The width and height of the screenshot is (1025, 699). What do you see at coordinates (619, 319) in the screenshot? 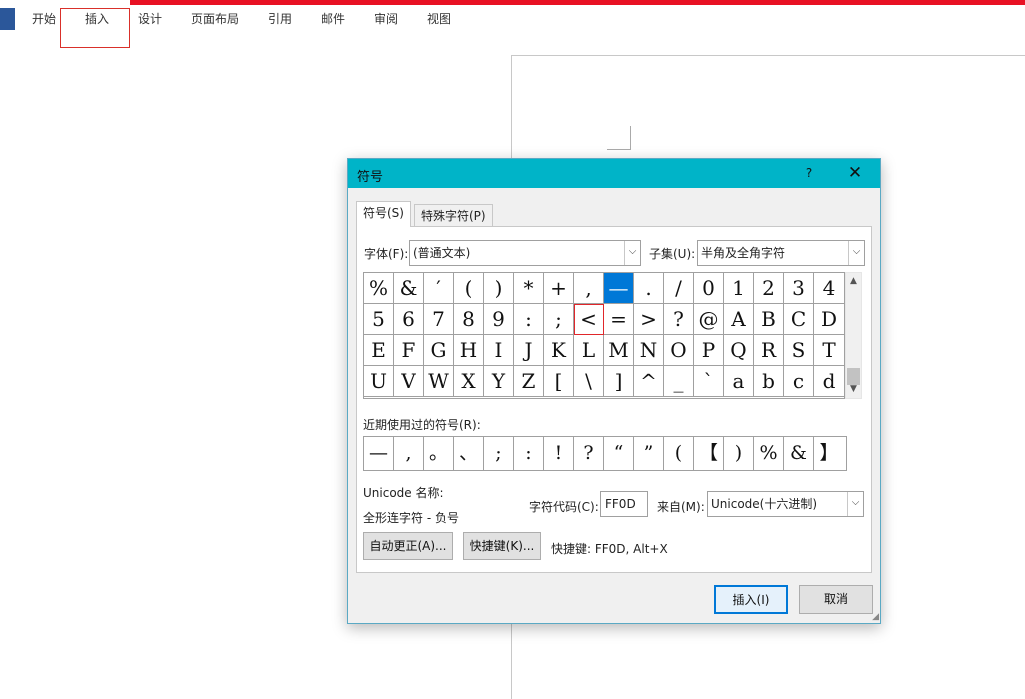
I see `symbol-cell: =` at bounding box center [619, 319].